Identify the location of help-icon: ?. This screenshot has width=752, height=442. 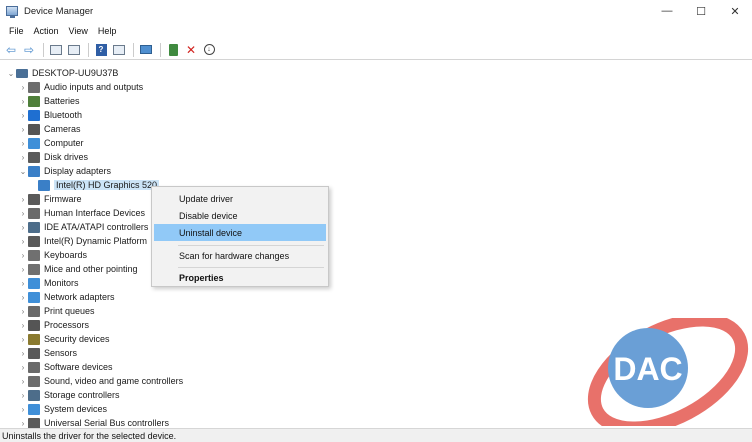
(101, 50).